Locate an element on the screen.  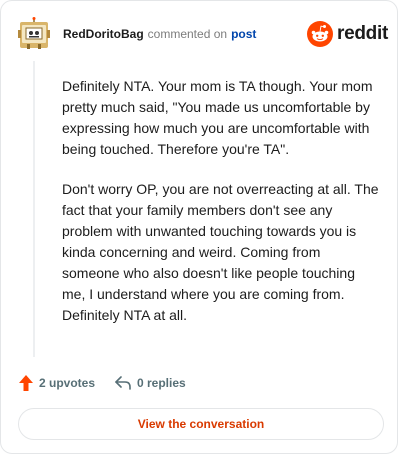
reply-count: 0 replies is located at coordinates (161, 383).